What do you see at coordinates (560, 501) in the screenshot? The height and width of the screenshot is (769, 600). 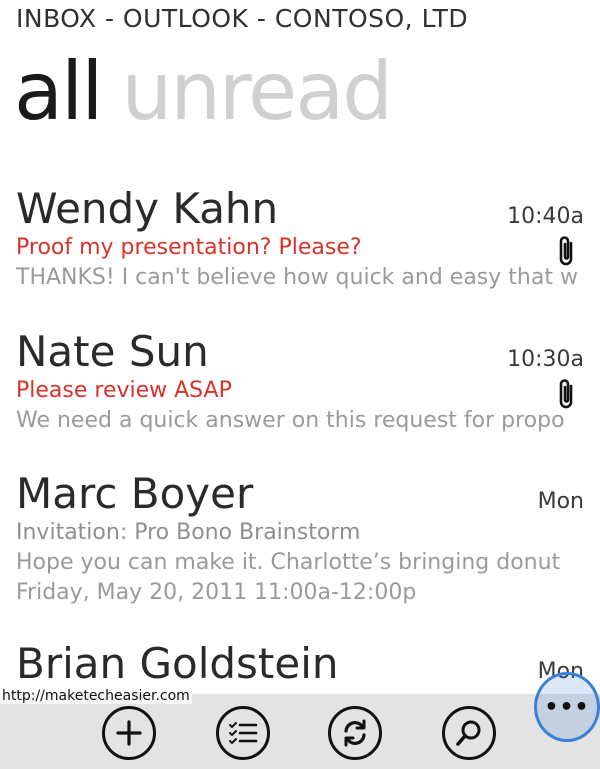 I see `message-time: Mon` at bounding box center [560, 501].